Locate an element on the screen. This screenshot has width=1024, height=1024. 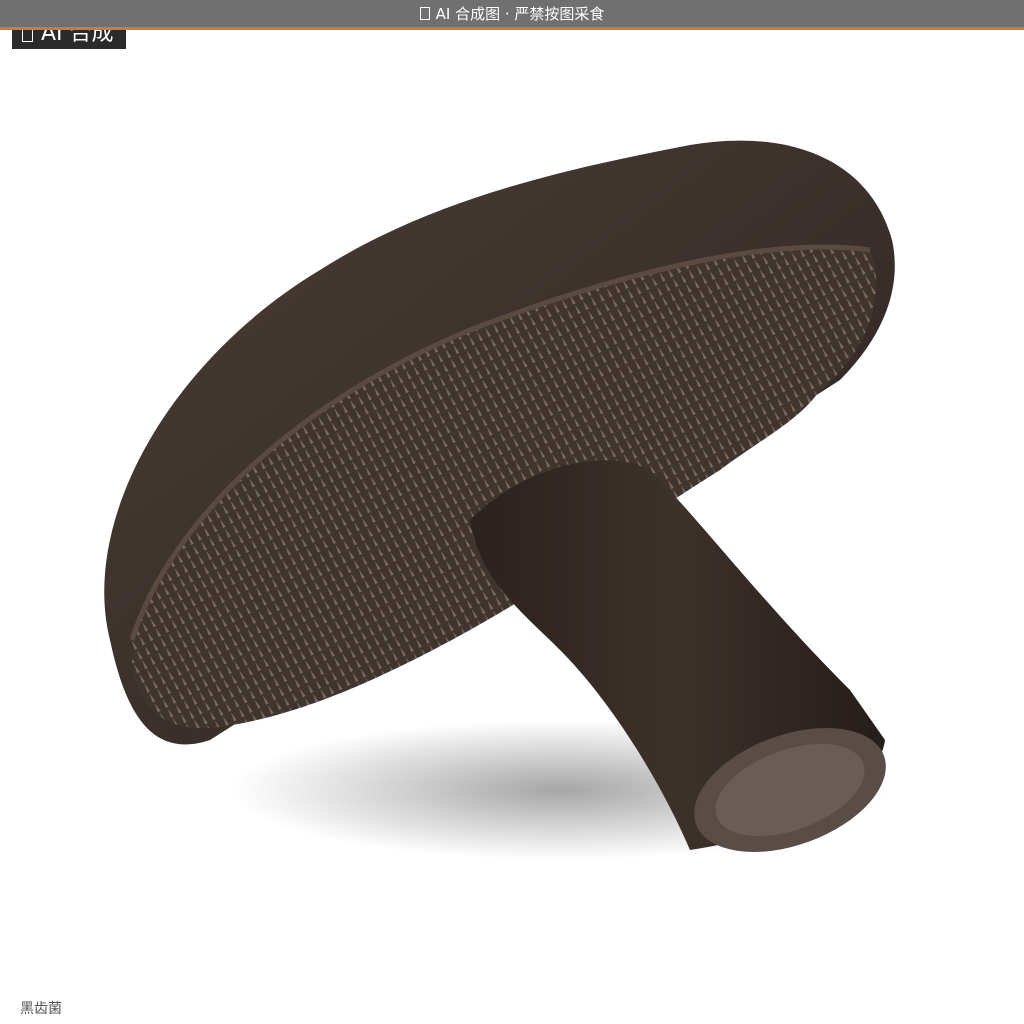
banner-text: AI 合成图 · 严禁按图采食 is located at coordinates (520, 14).